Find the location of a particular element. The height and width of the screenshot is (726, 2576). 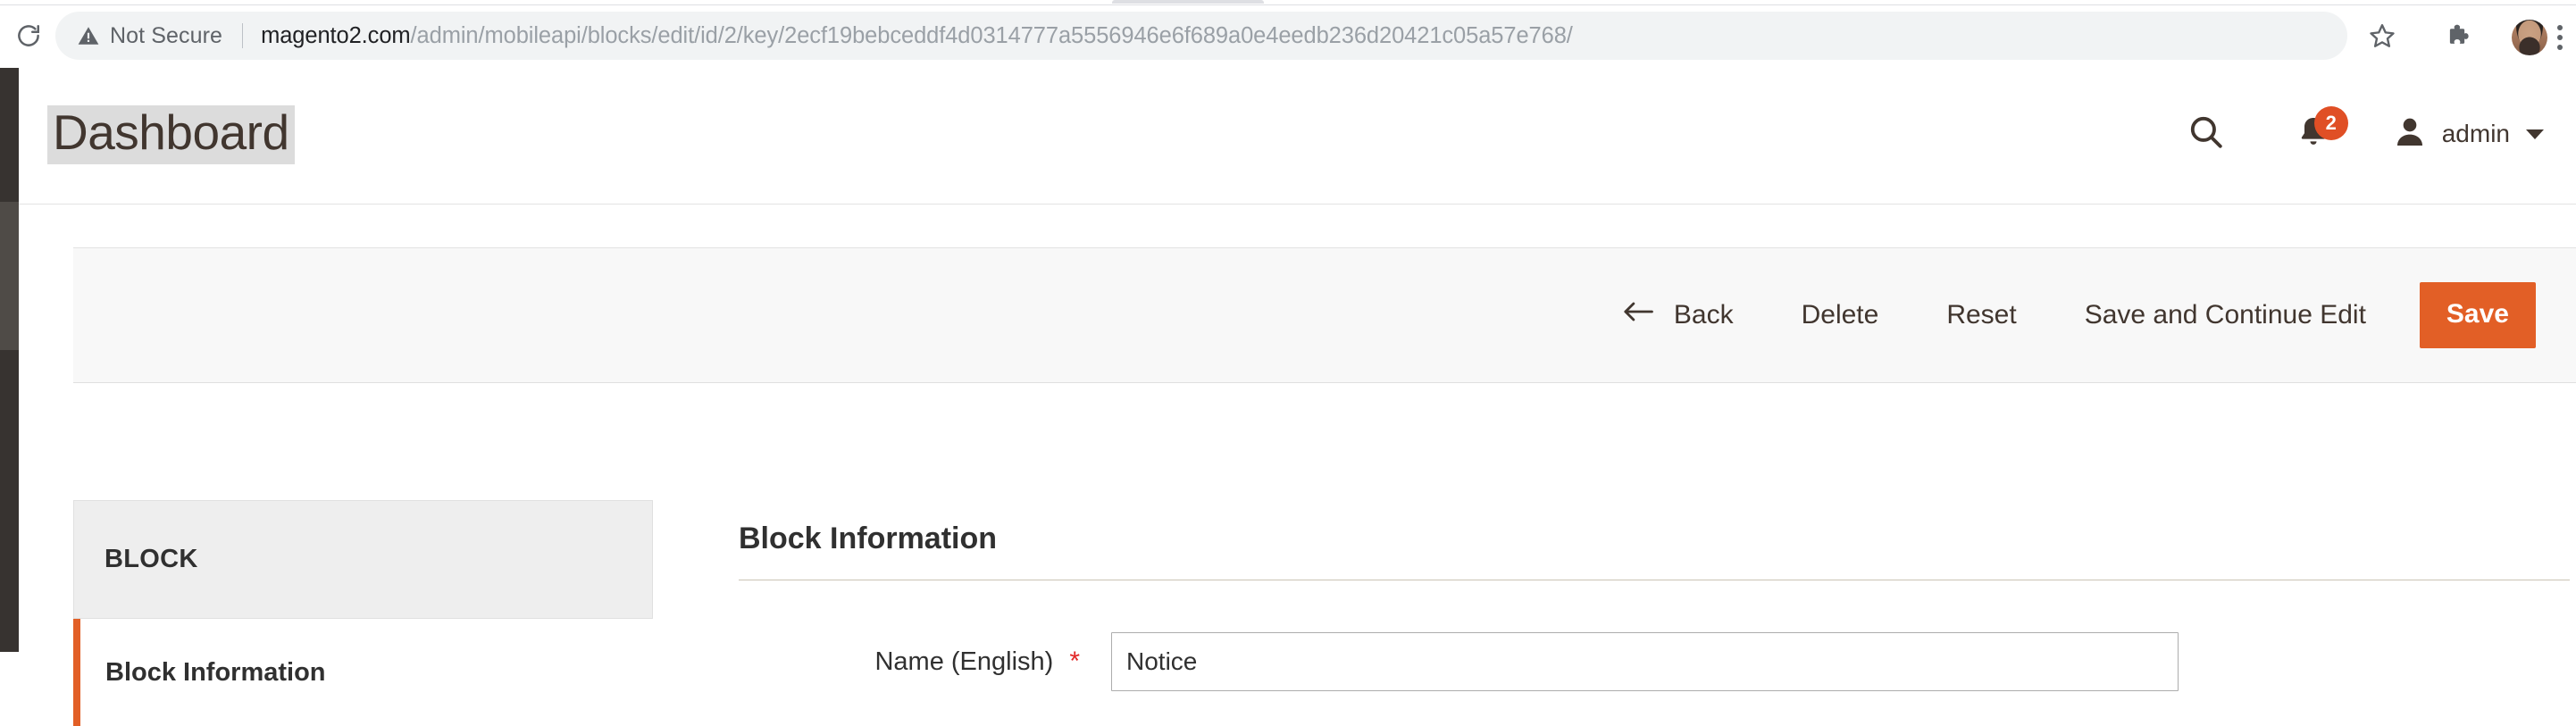

site-security-chip: Not Secure is located at coordinates (138, 36).